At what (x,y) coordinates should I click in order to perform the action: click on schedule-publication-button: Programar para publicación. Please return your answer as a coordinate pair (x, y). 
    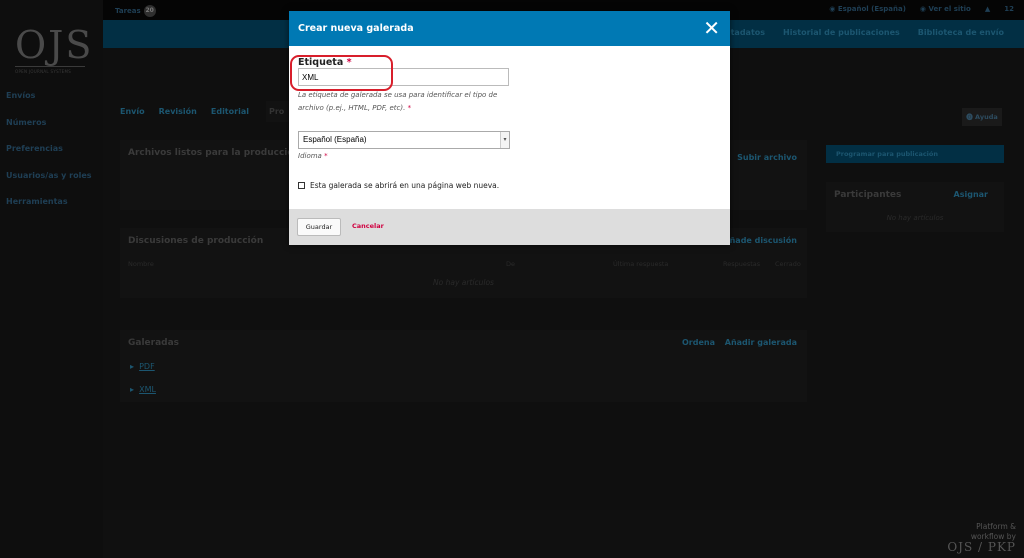
    Looking at the image, I should click on (915, 154).